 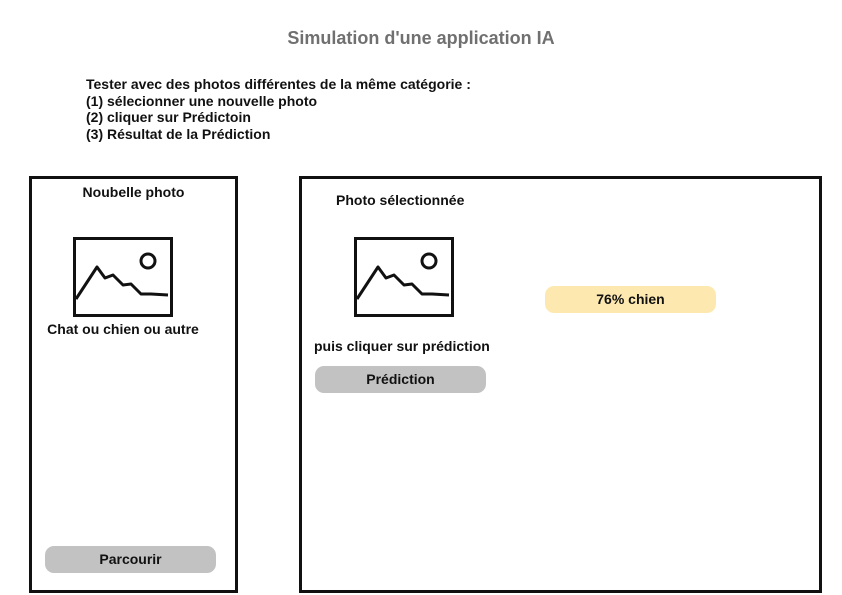 I want to click on instruction-line: (3) Résultat de la Prédiction, so click(x=178, y=133).